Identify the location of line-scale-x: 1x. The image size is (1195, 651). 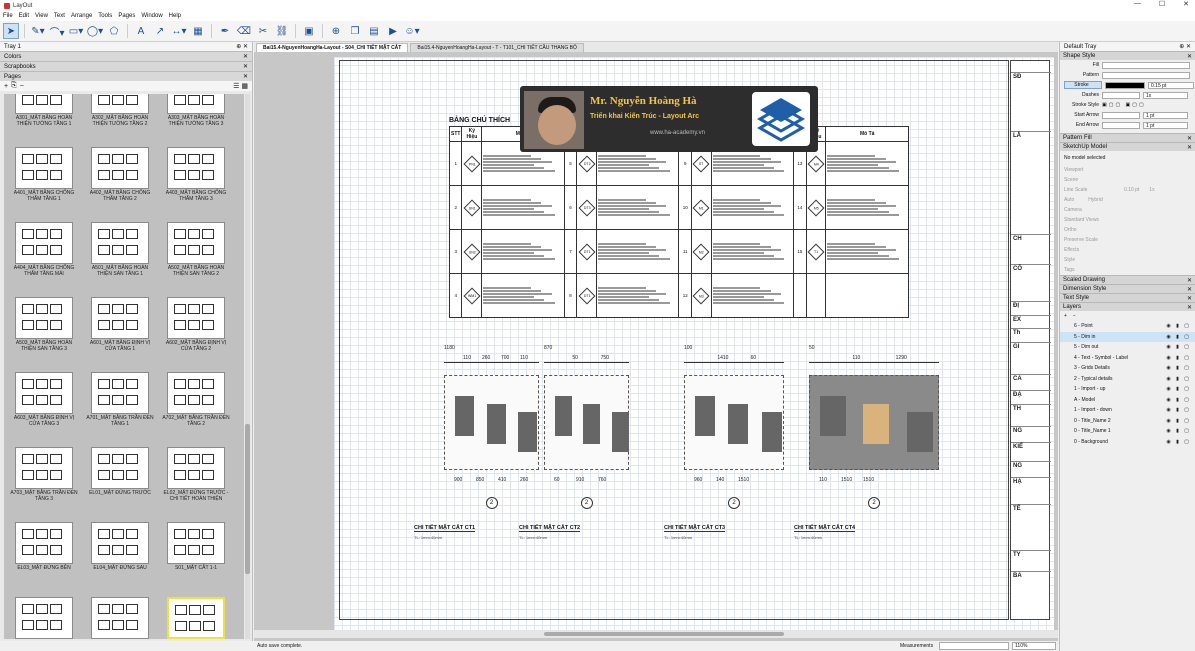
(1151, 190).